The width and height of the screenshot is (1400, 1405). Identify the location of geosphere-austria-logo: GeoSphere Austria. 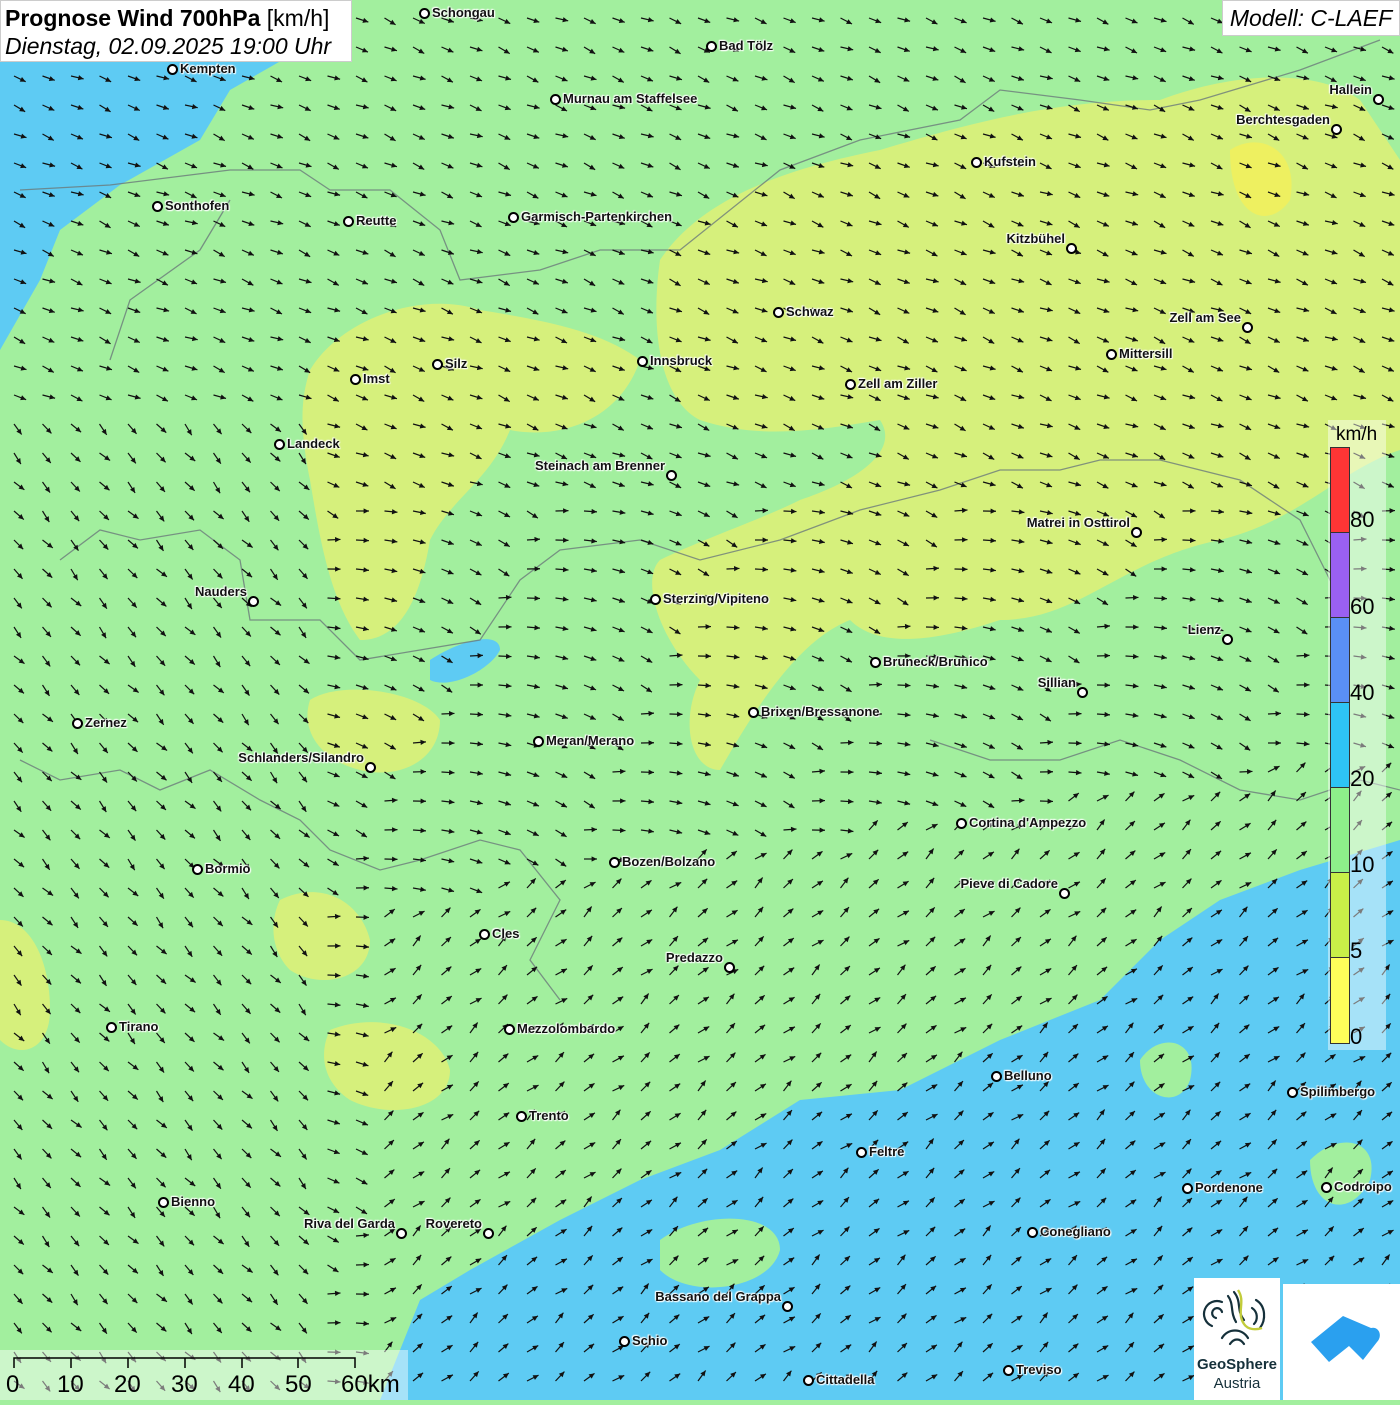
(1237, 1339).